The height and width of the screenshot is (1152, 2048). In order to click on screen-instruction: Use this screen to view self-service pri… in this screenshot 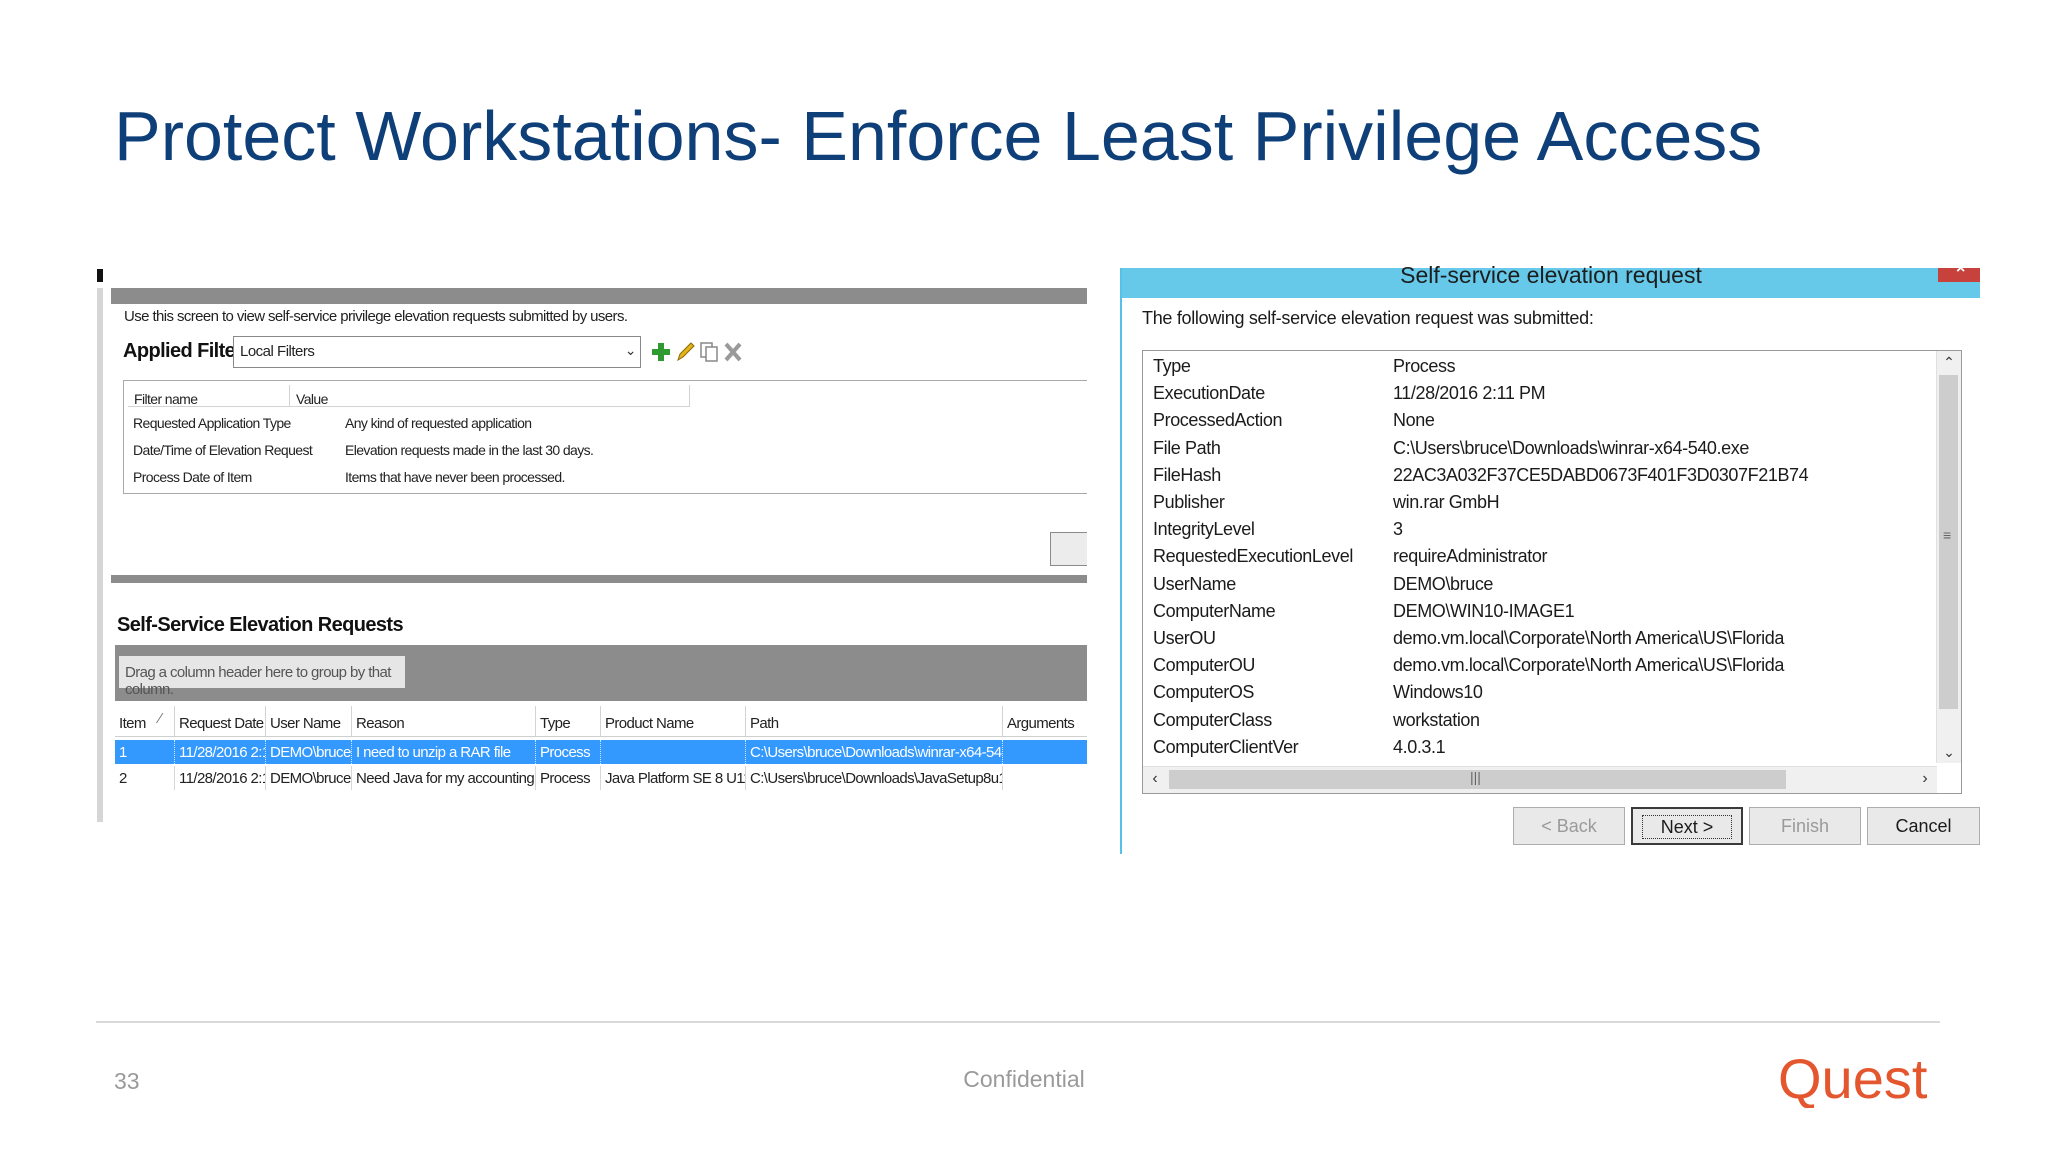, I will do `click(376, 316)`.